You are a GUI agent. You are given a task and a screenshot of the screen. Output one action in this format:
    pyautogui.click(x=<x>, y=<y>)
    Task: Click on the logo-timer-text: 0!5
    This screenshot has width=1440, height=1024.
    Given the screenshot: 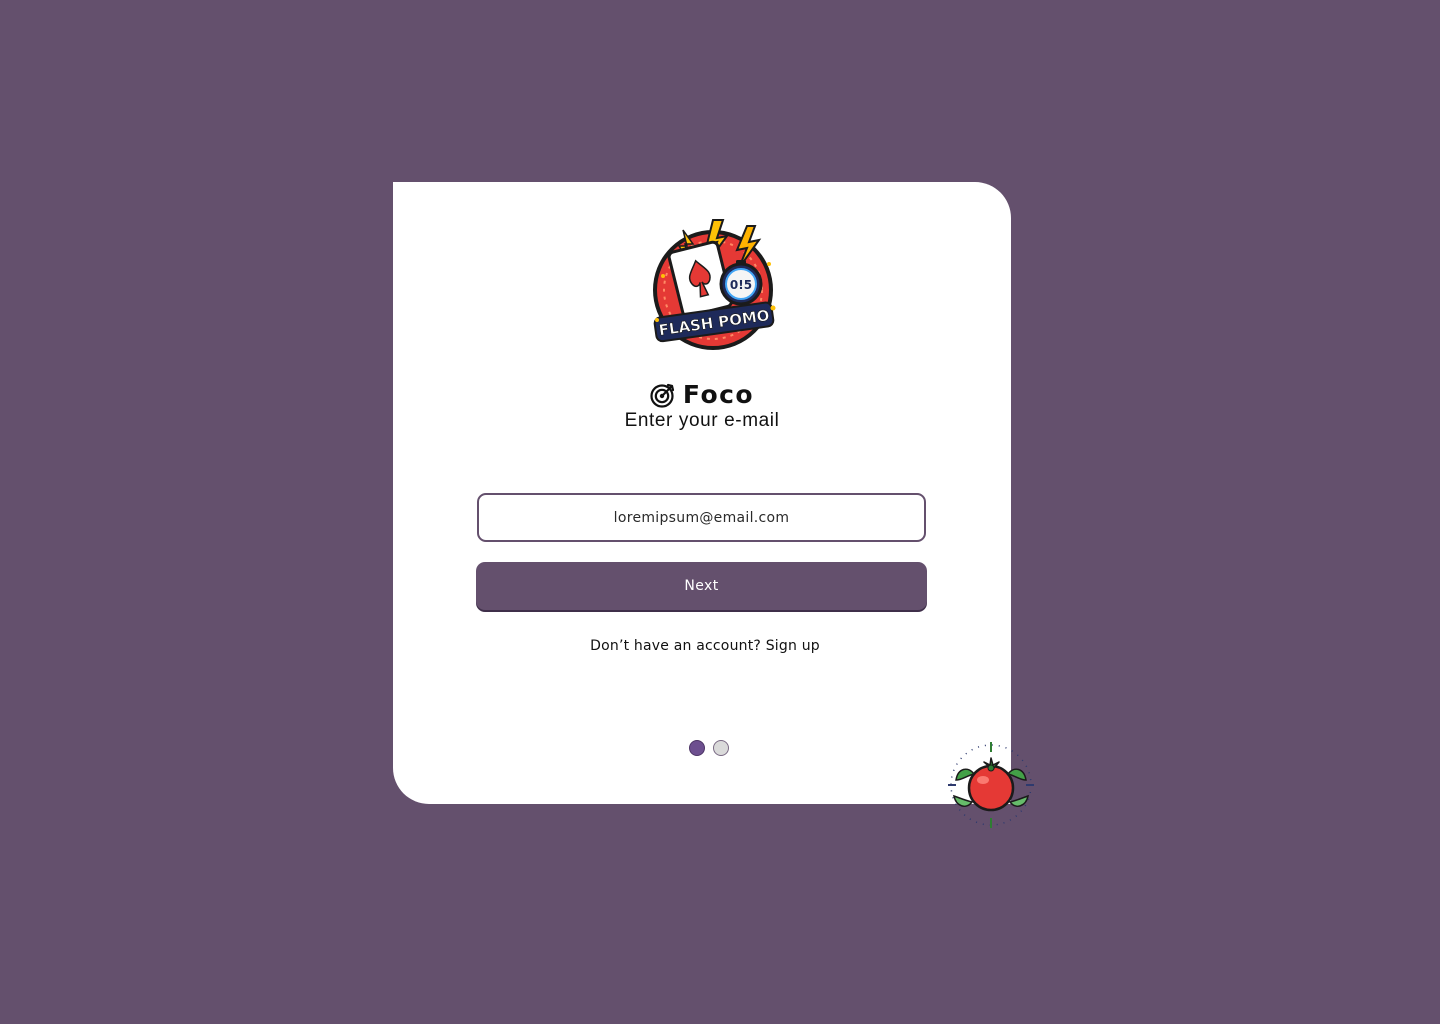 What is the action you would take?
    pyautogui.click(x=741, y=285)
    